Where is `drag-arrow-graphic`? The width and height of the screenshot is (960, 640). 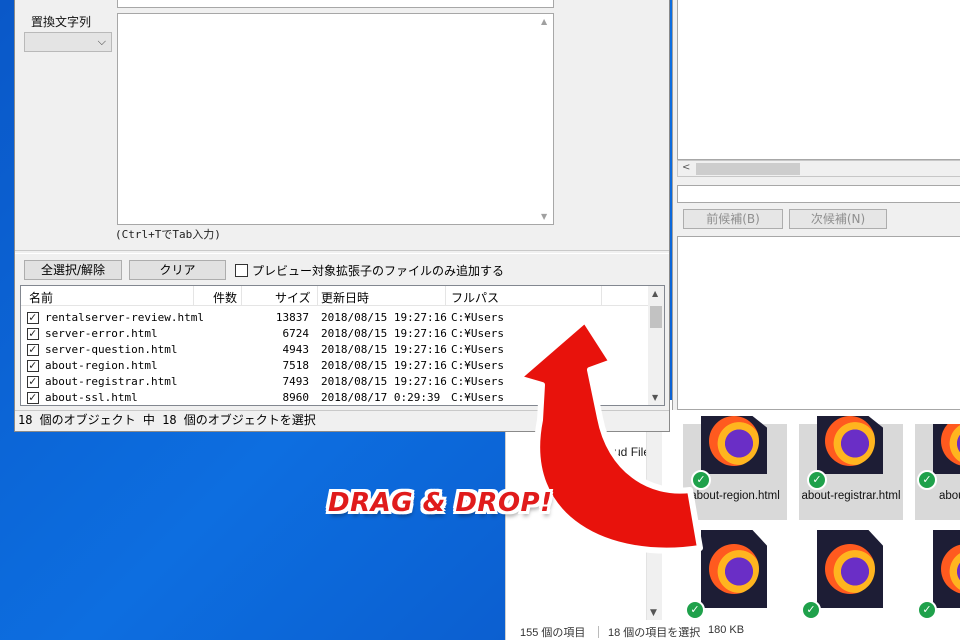 drag-arrow-graphic is located at coordinates (609, 435).